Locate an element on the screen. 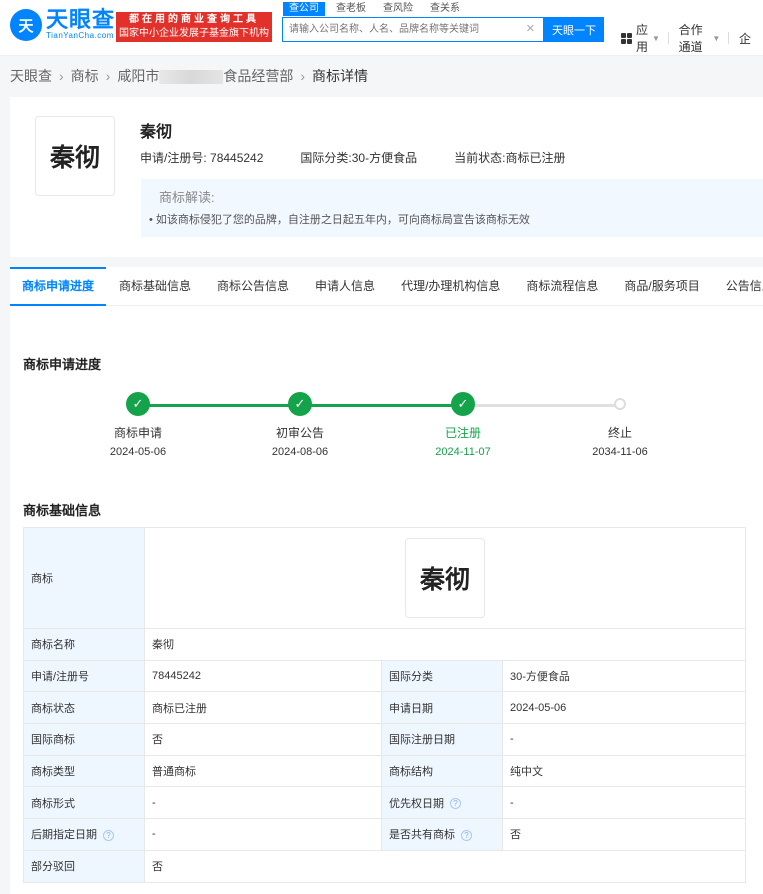  trademark-title: 秦彻 is located at coordinates (156, 132).